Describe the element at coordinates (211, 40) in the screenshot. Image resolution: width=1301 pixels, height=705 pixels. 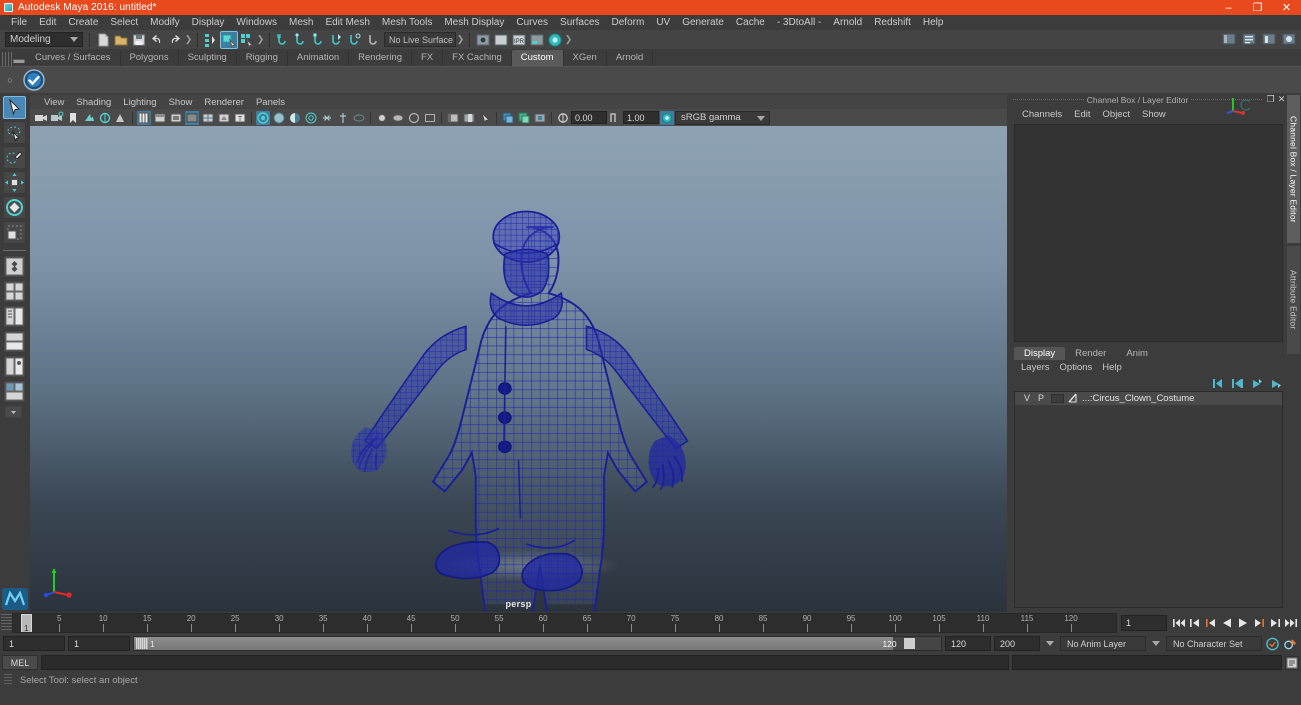
I see `select-by-hierarchy-icon` at that location.